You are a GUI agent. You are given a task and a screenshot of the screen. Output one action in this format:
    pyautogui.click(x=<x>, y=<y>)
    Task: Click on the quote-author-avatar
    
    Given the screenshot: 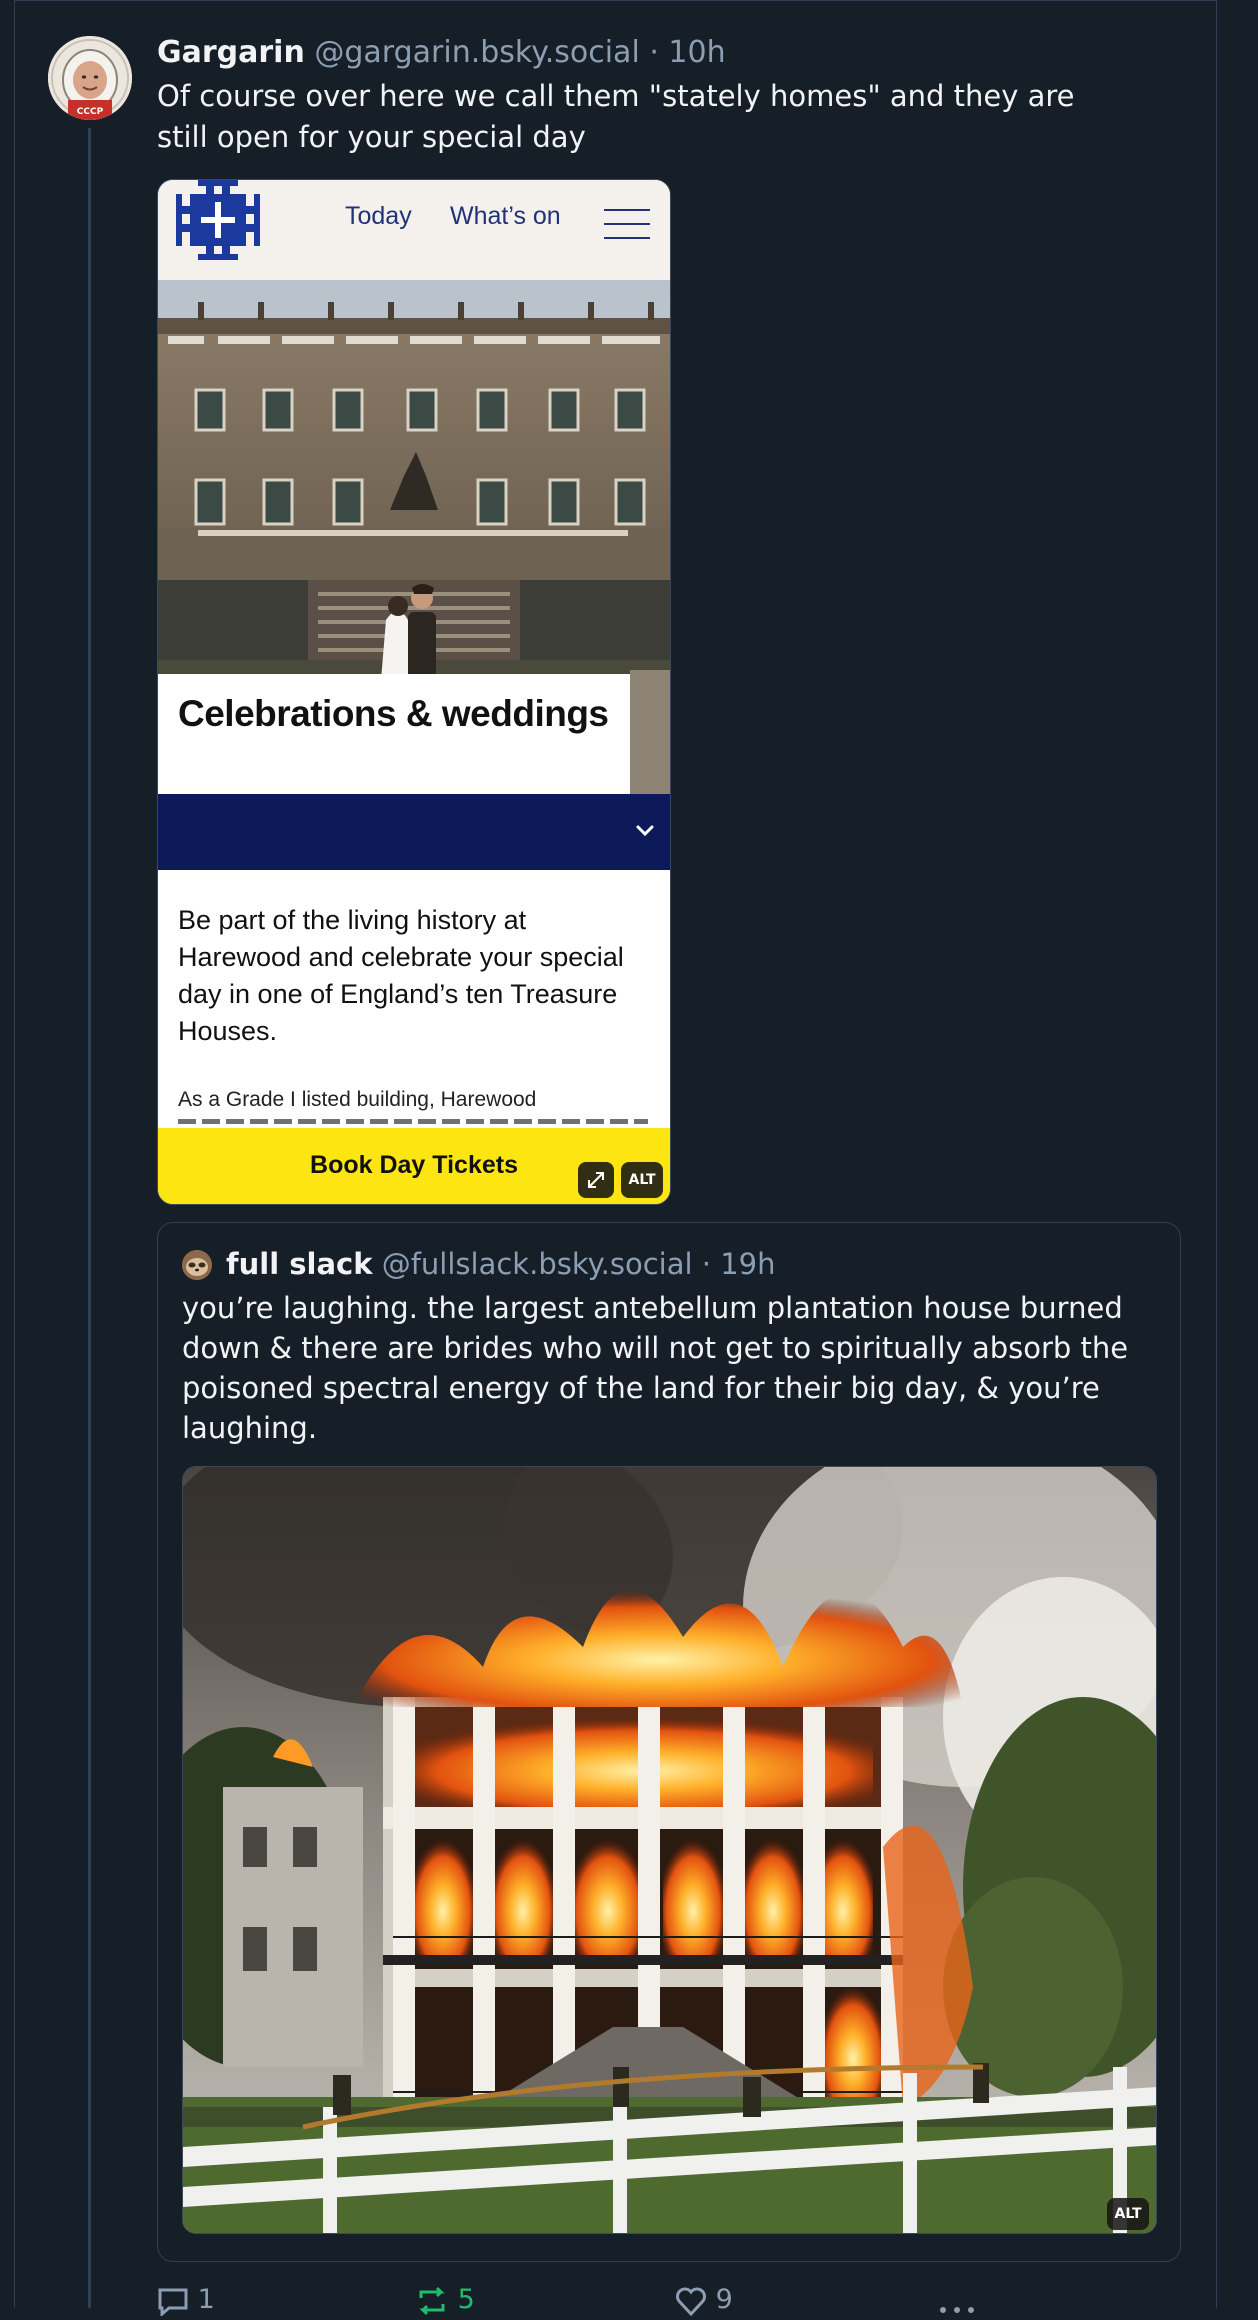 What is the action you would take?
    pyautogui.click(x=197, y=1265)
    